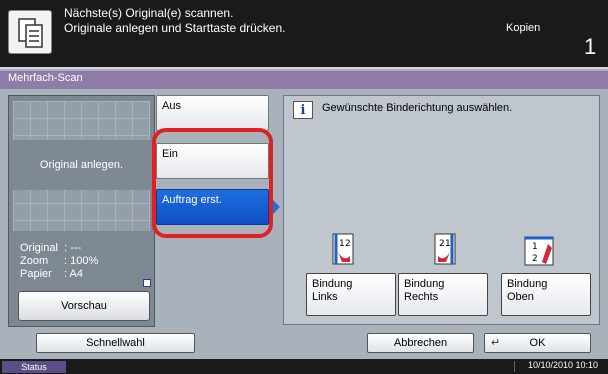 This screenshot has width=608, height=374. I want to click on ok-button: ↵ OK, so click(537, 343).